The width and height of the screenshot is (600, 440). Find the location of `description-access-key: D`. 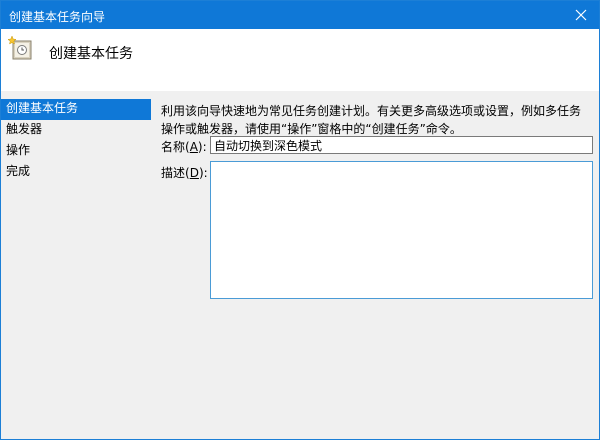

description-access-key: D is located at coordinates (194, 173).